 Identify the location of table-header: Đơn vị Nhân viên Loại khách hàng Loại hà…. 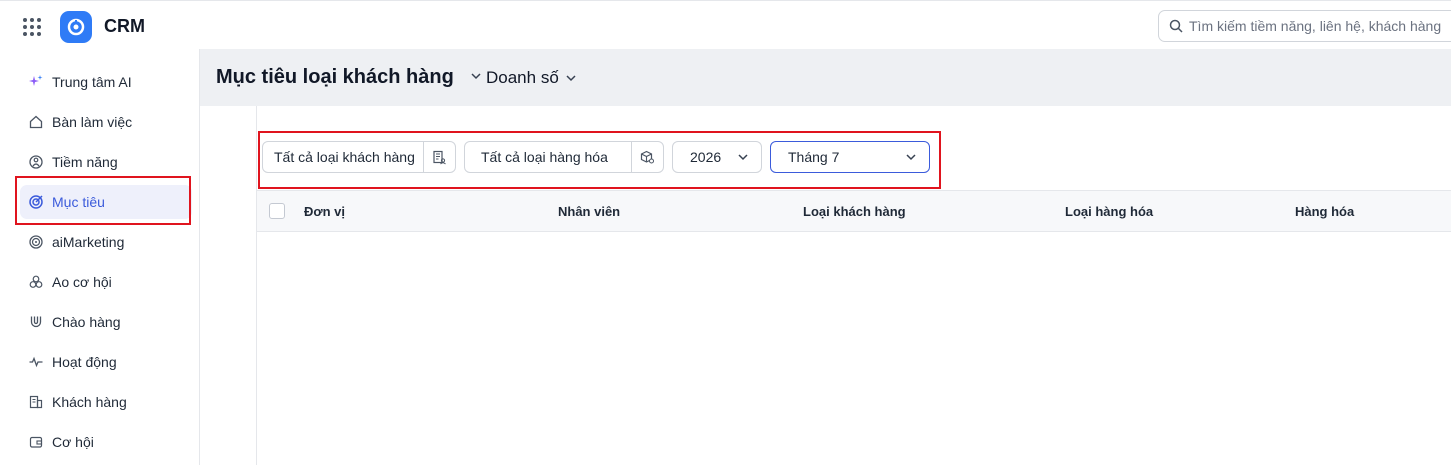
(853, 211).